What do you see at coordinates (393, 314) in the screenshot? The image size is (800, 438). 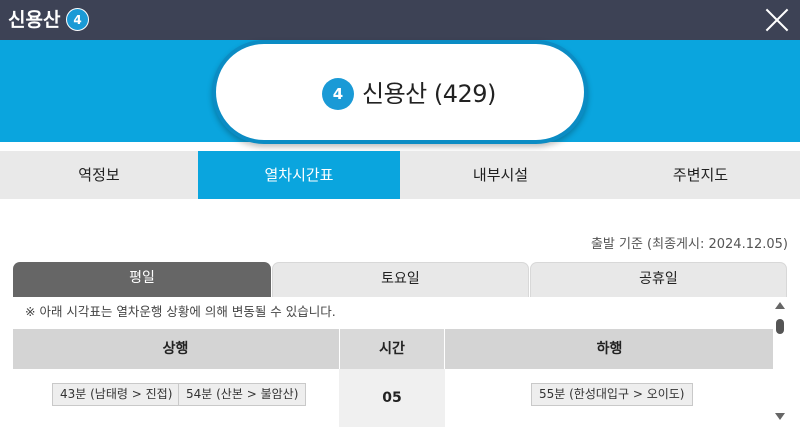 I see `timetable-notice: ※ 아래 시각표는 열차운행 상황에 의해 변동될 수 있습니다.` at bounding box center [393, 314].